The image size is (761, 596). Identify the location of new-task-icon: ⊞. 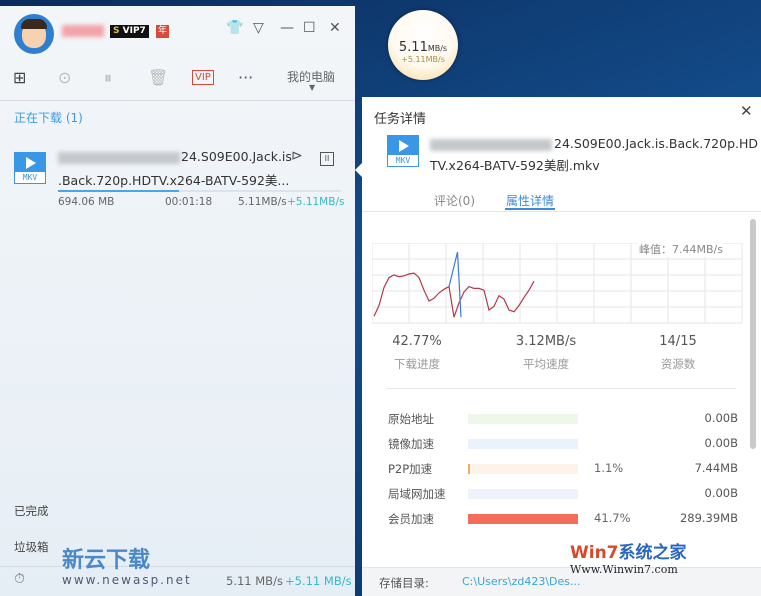
(19, 77).